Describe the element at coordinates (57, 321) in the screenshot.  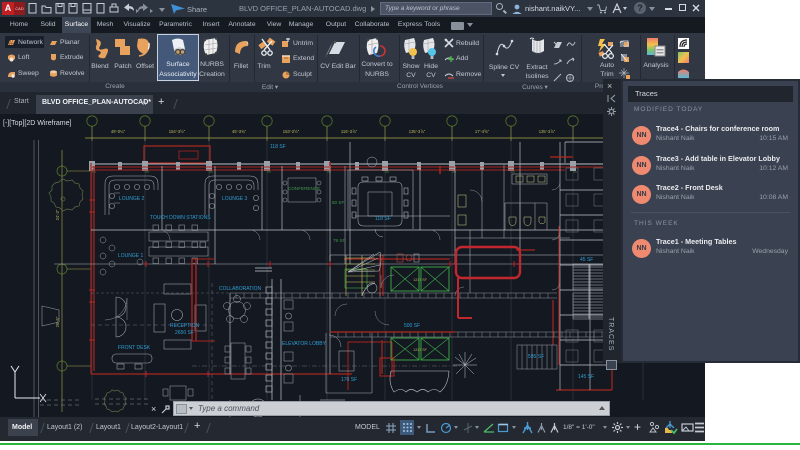
I see `svg-text: 26'-6"` at that location.